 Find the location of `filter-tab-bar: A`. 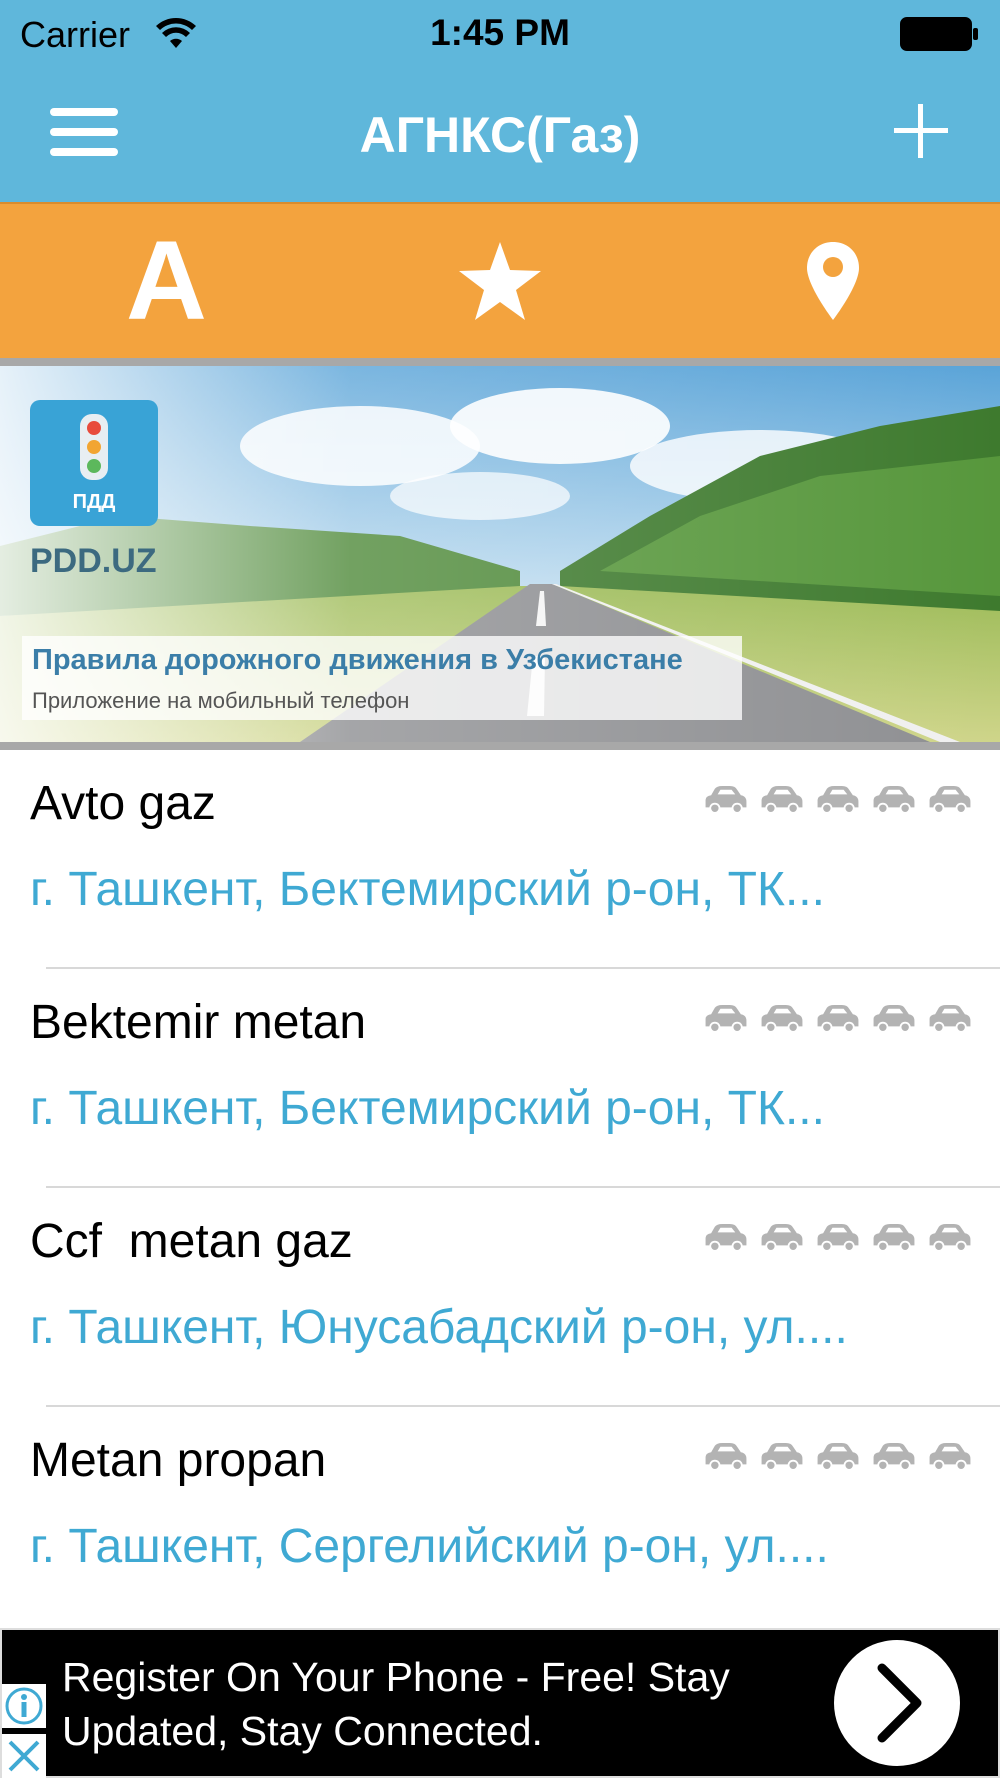

filter-tab-bar: A is located at coordinates (500, 280).